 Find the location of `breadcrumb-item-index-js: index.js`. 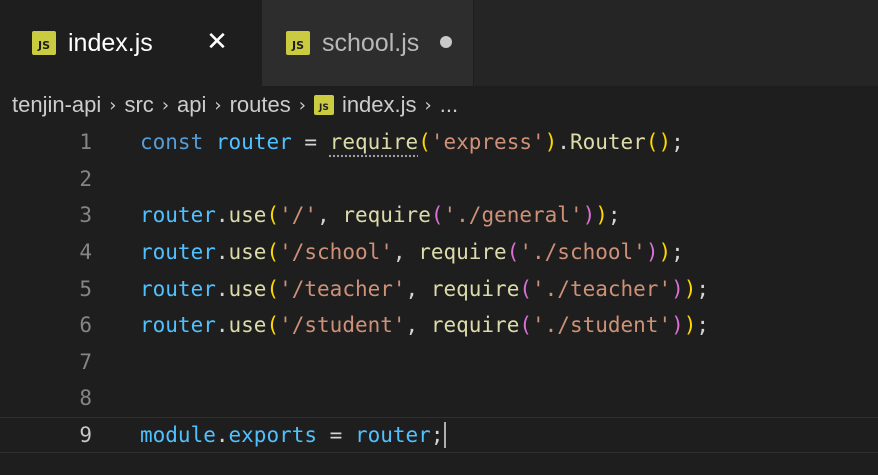

breadcrumb-item-index-js: index.js is located at coordinates (379, 105).